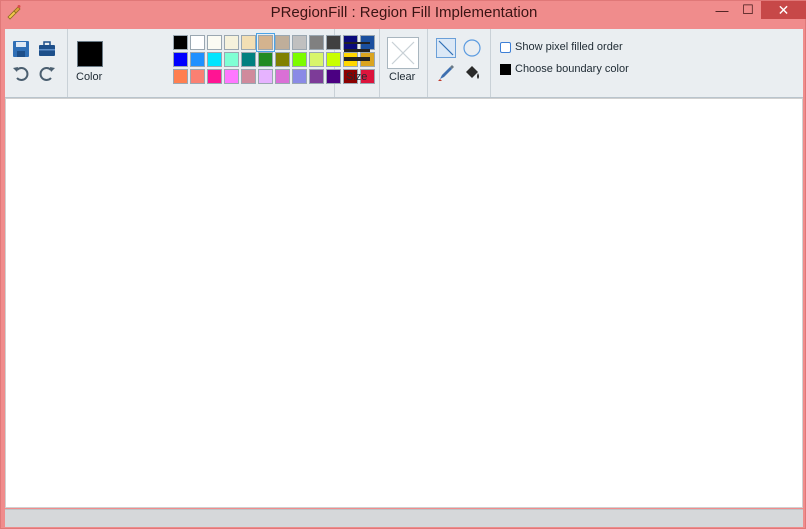 This screenshot has height=529, width=806. I want to click on size-label: Size, so click(357, 77).